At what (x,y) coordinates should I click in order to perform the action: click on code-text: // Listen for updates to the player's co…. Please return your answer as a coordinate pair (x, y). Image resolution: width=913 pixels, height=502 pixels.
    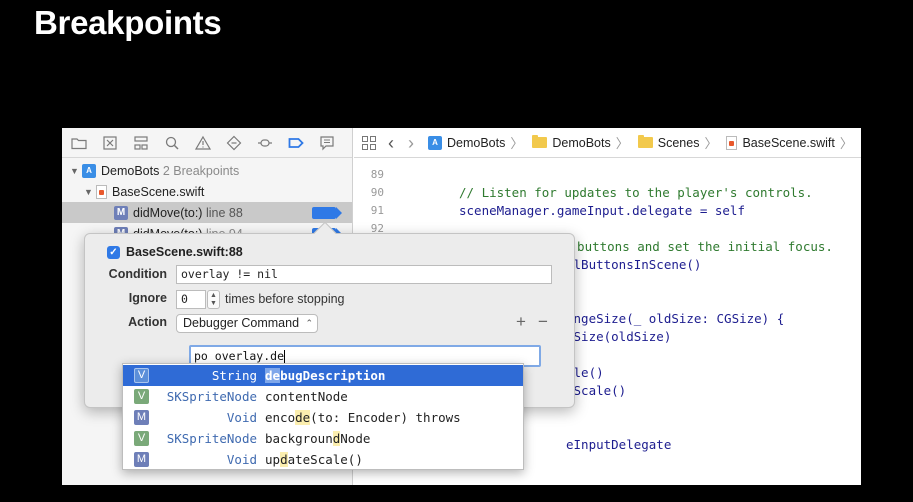
    Looking at the image, I should click on (636, 192).